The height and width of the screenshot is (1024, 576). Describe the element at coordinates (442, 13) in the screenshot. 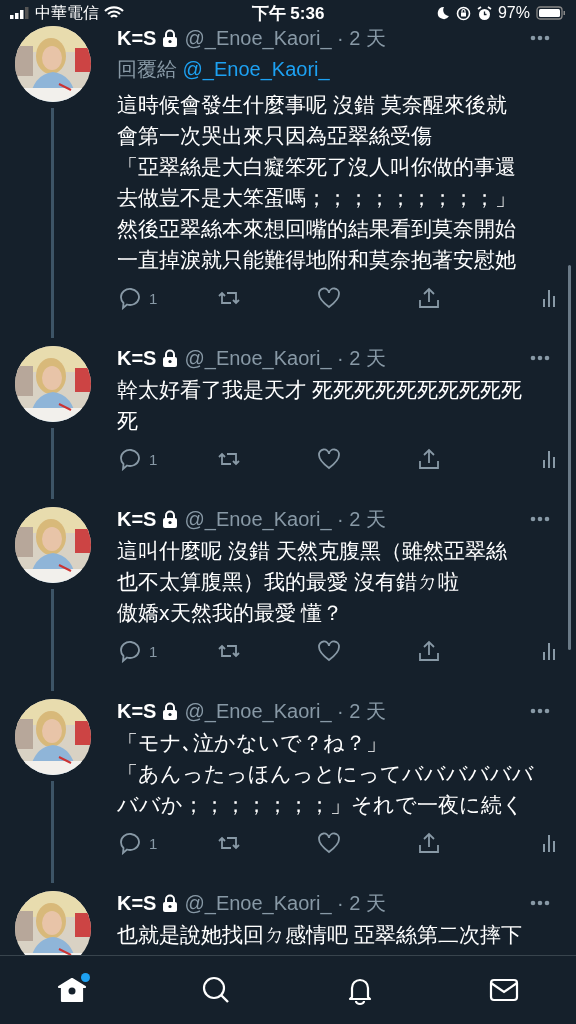

I see `moon-icon` at that location.